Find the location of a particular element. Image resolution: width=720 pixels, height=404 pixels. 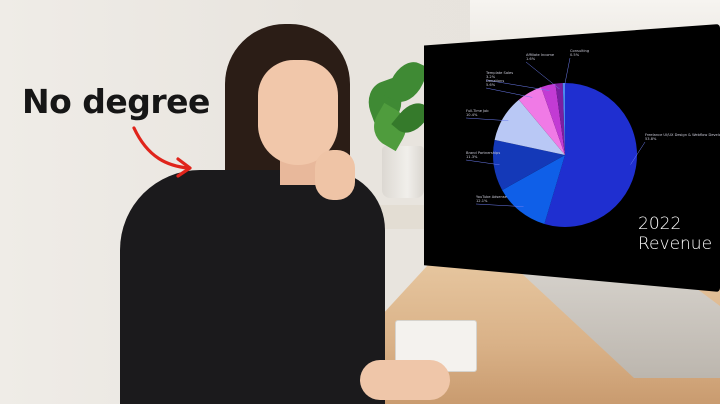

chart-title-line: 2022 is located at coordinates (660, 224).